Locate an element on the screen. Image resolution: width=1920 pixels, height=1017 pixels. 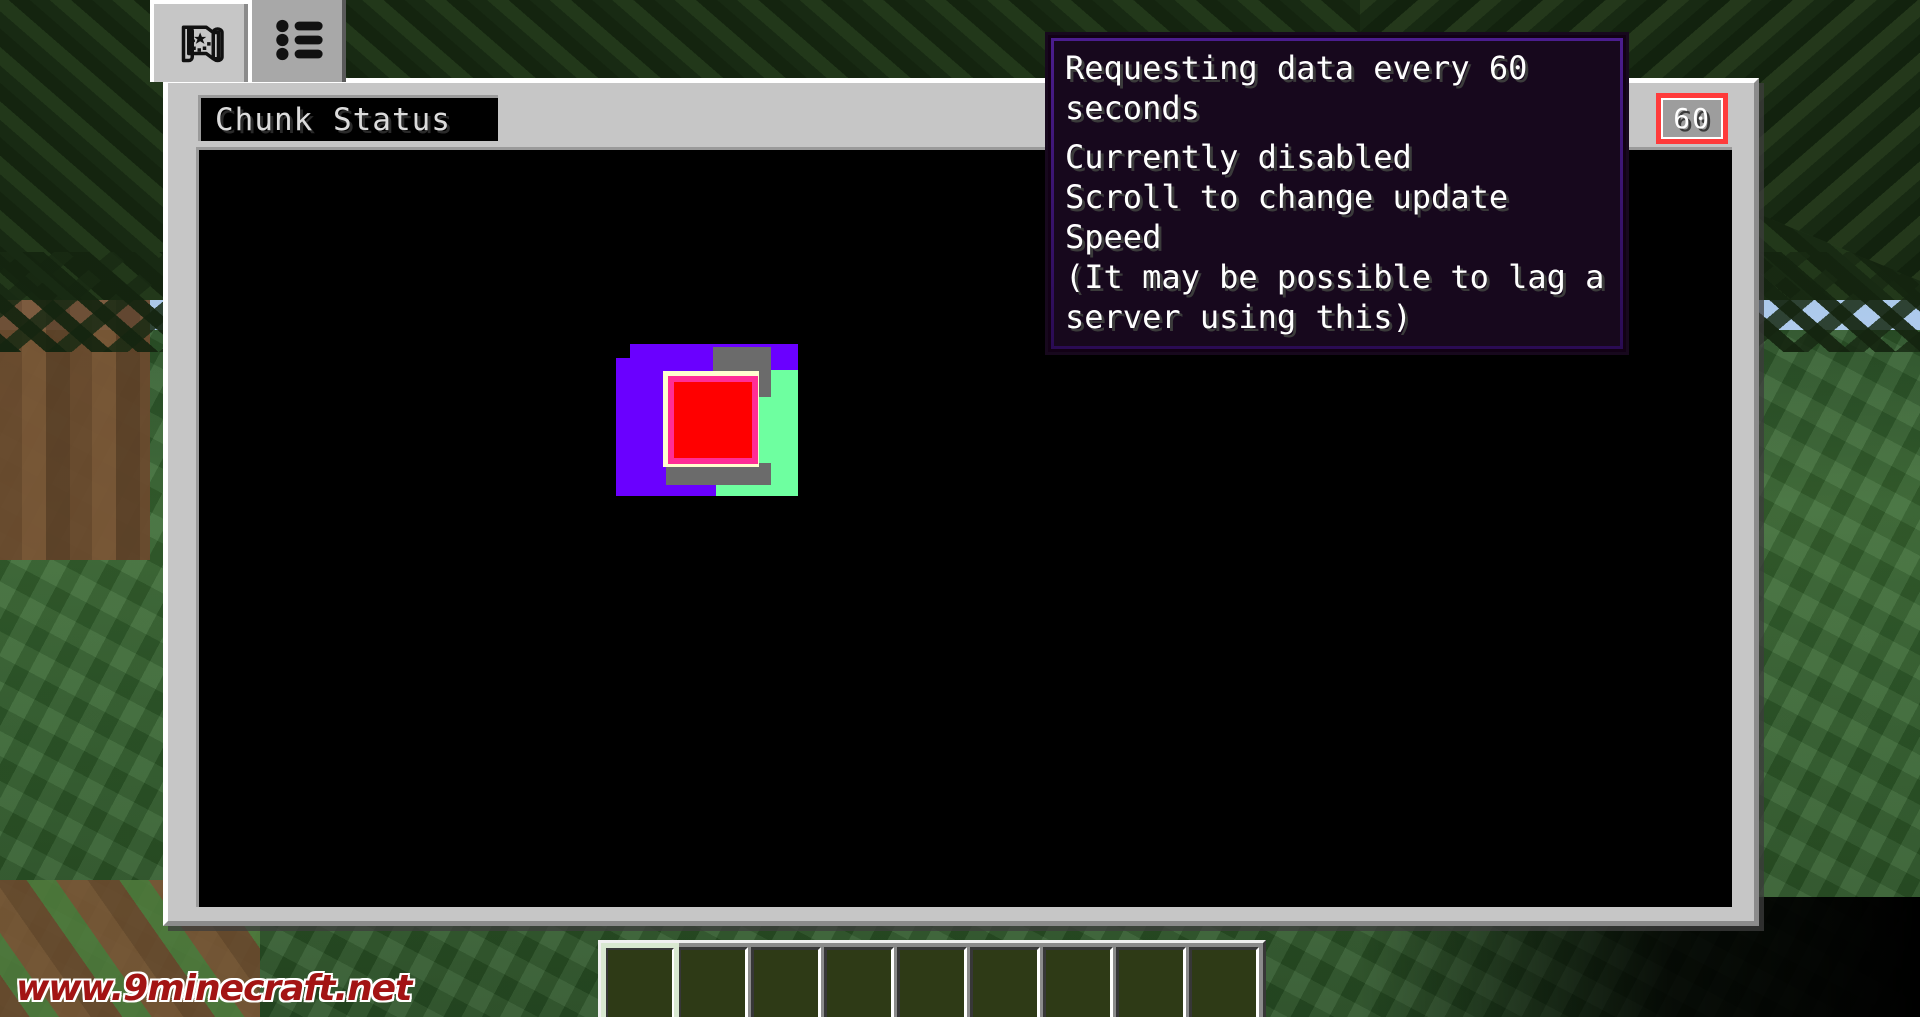
hotbar is located at coordinates (932, 978).